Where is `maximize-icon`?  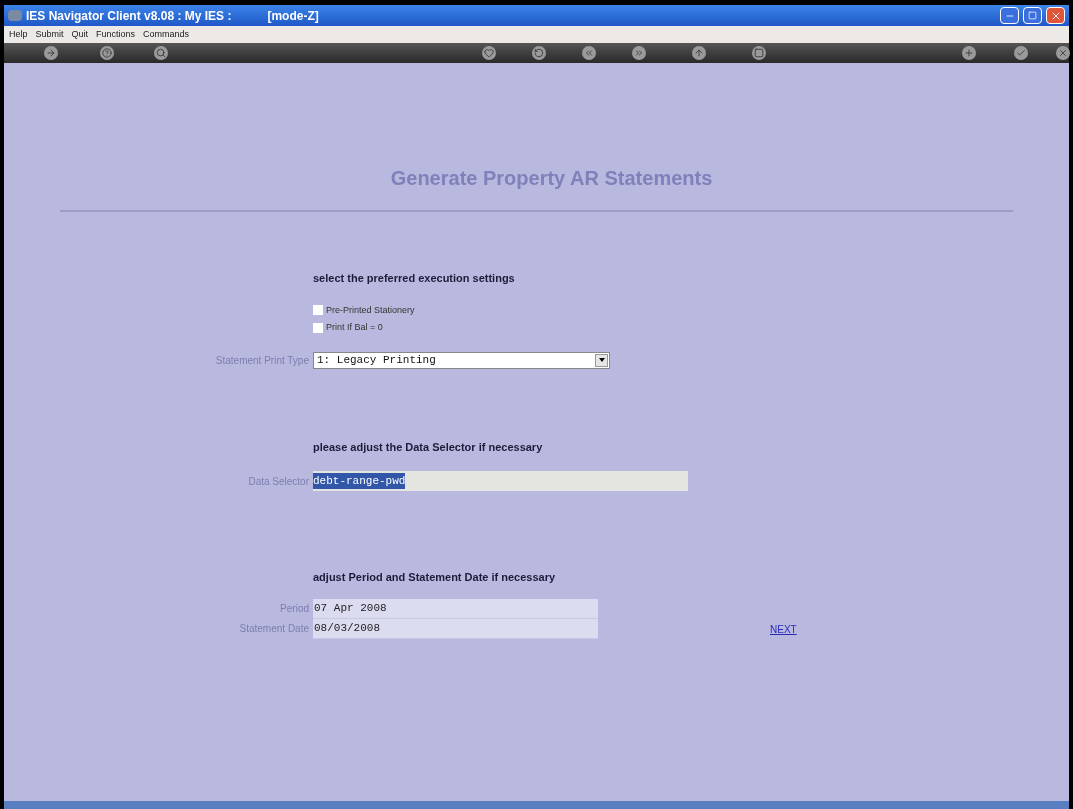 maximize-icon is located at coordinates (1032, 15).